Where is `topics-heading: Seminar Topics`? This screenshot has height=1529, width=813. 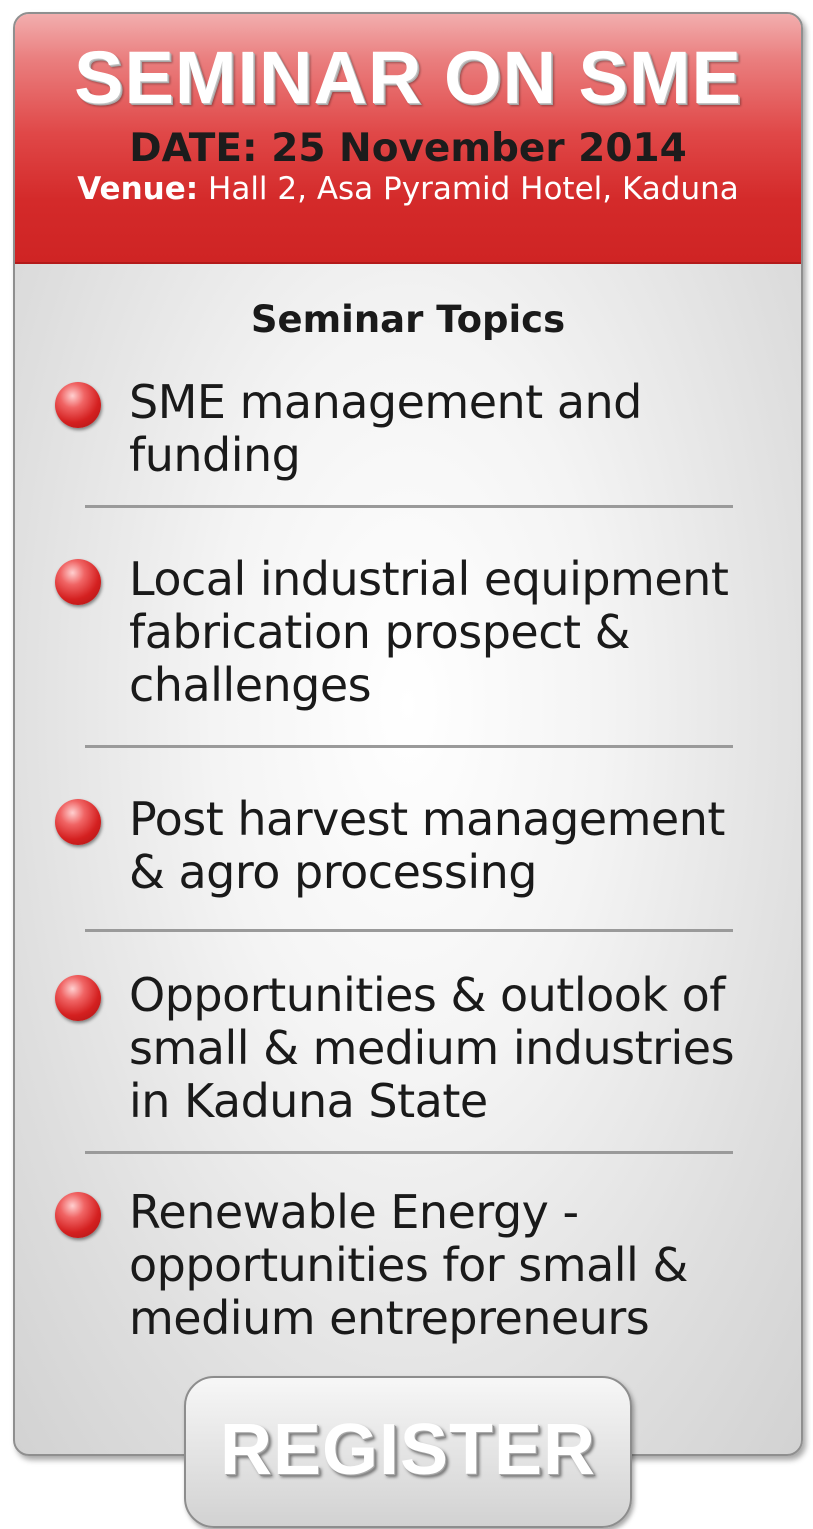
topics-heading: Seminar Topics is located at coordinates (408, 319).